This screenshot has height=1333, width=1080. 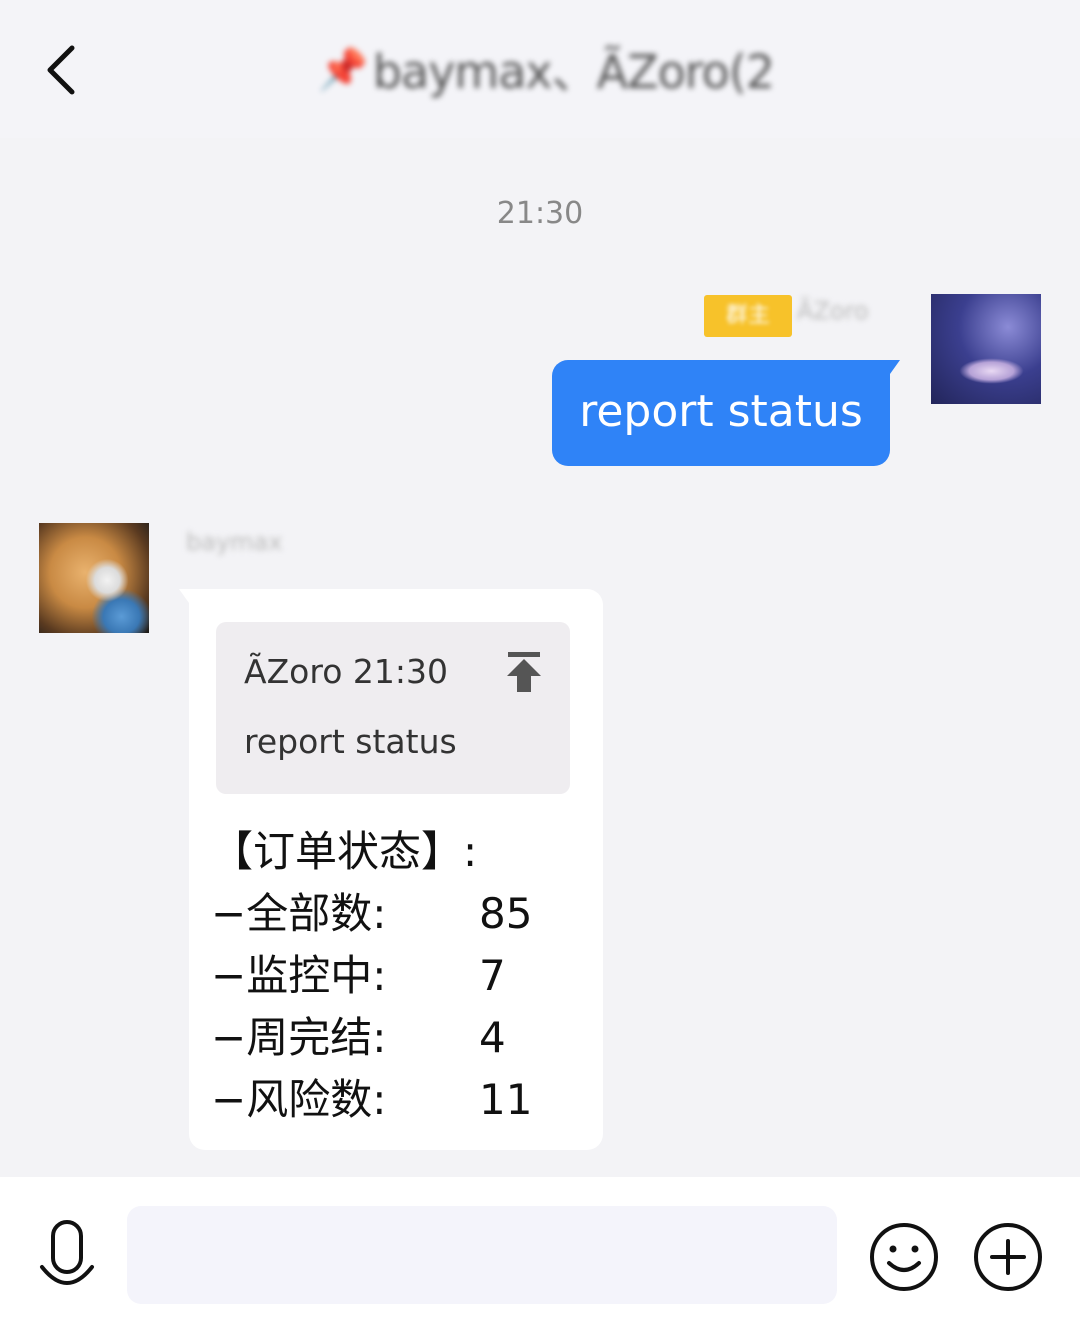 I want to click on back-button, so click(x=62, y=70).